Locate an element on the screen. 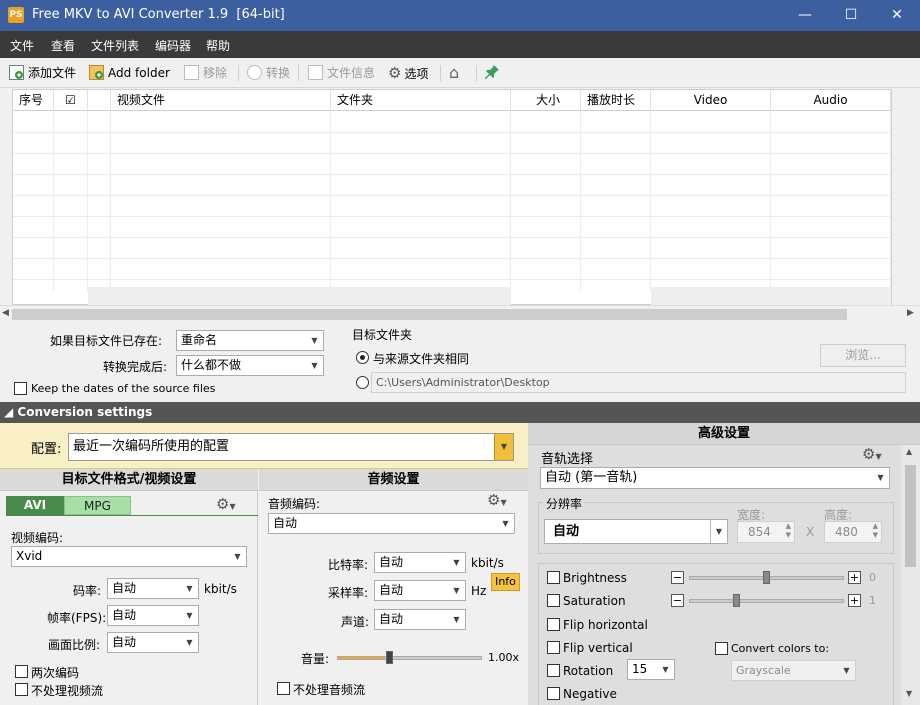  height-spinner: 480 ▲ ▼ is located at coordinates (853, 532).